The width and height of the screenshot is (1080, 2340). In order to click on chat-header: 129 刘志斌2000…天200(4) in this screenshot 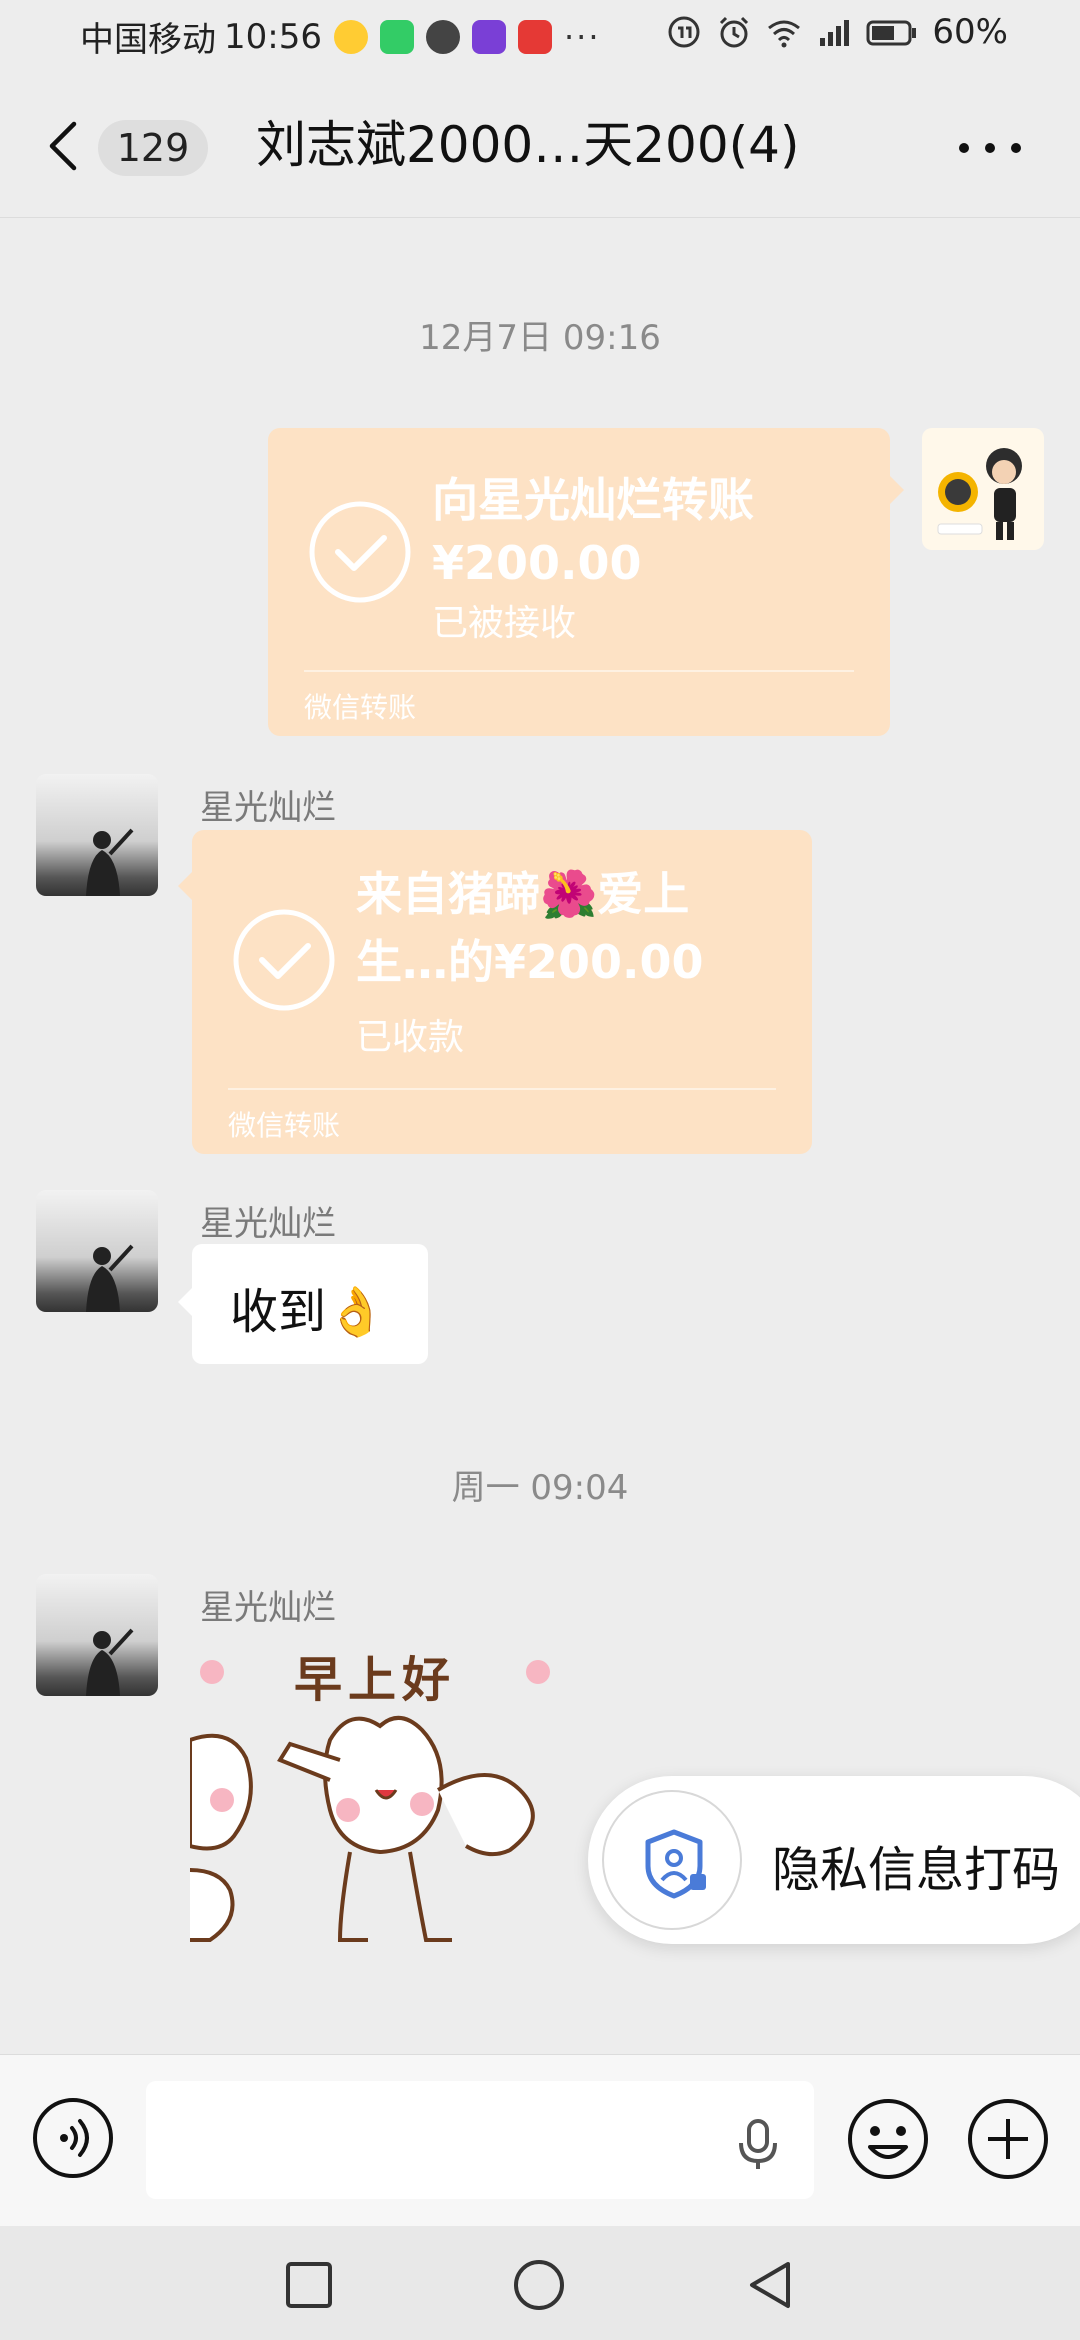, I will do `click(540, 145)`.